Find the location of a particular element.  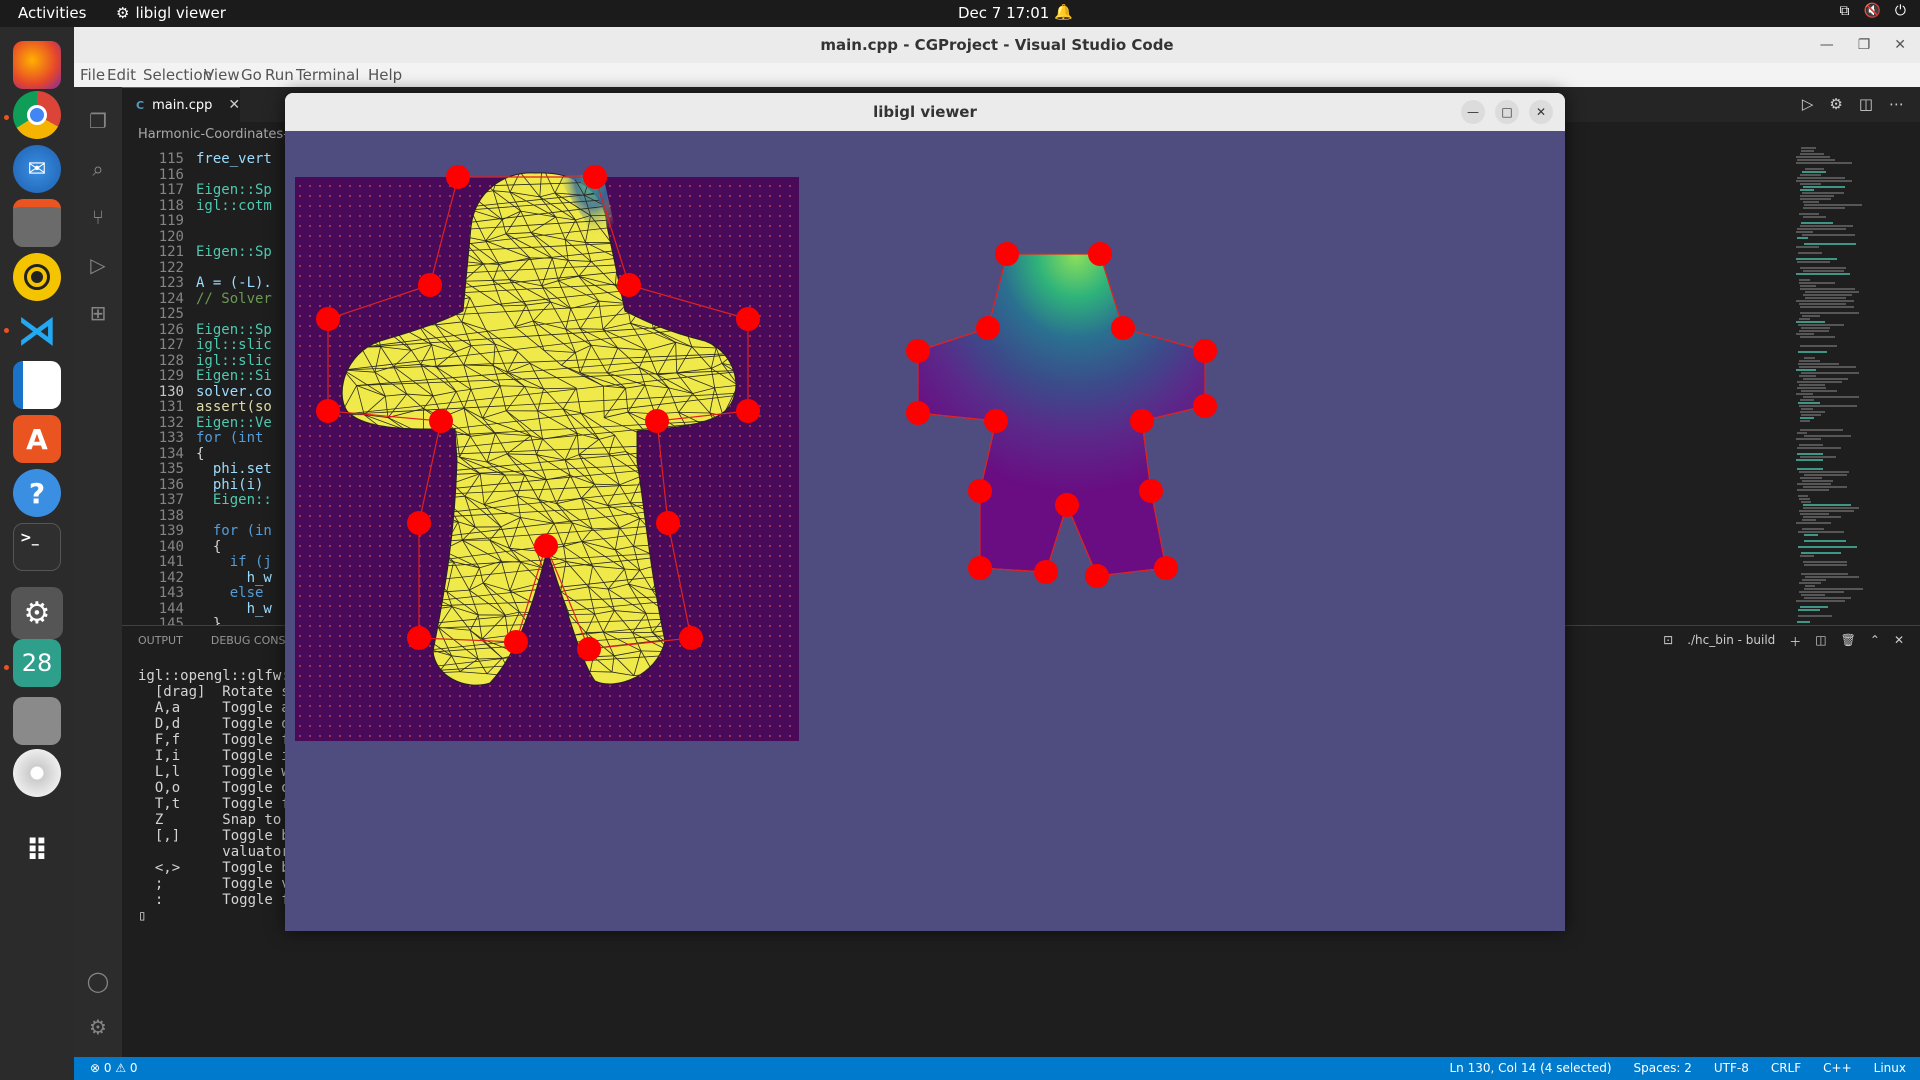

menu-run: Run is located at coordinates (279, 75).